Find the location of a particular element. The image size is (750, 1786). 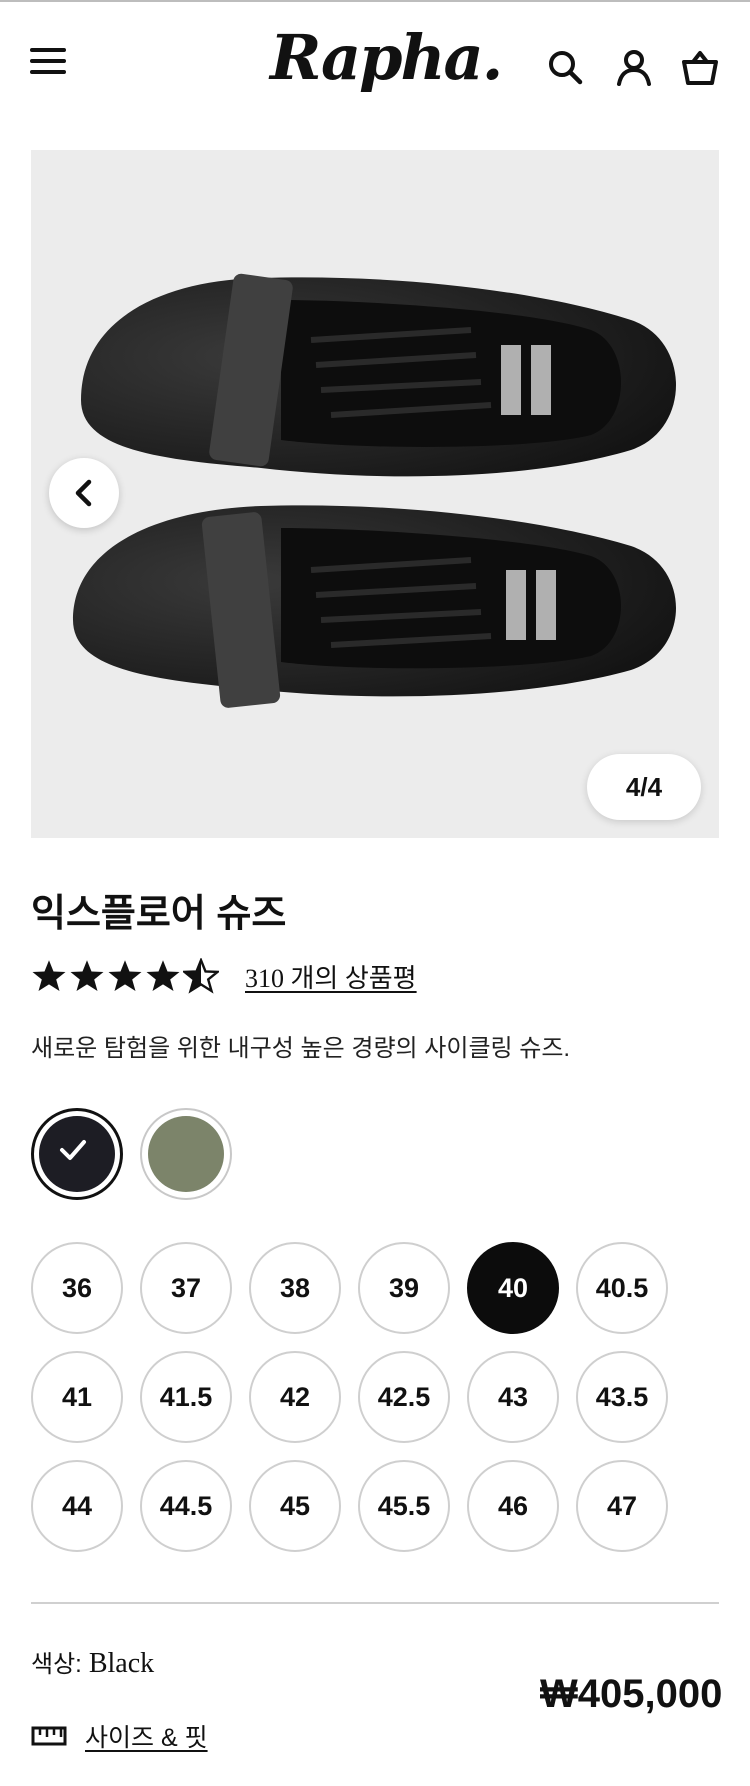

size-option: 38 is located at coordinates (295, 1288).